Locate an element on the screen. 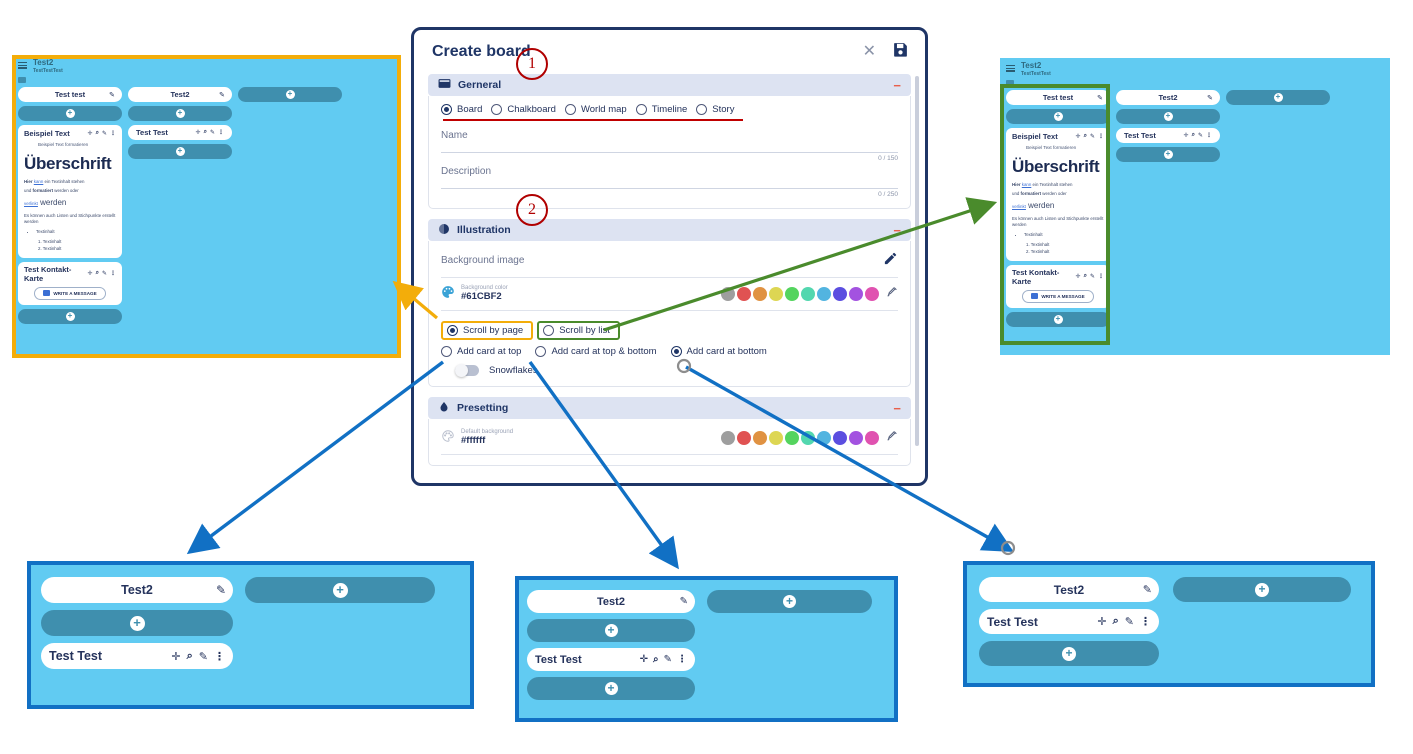  highlight-scroll-by-list: Scroll by list is located at coordinates (578, 331).